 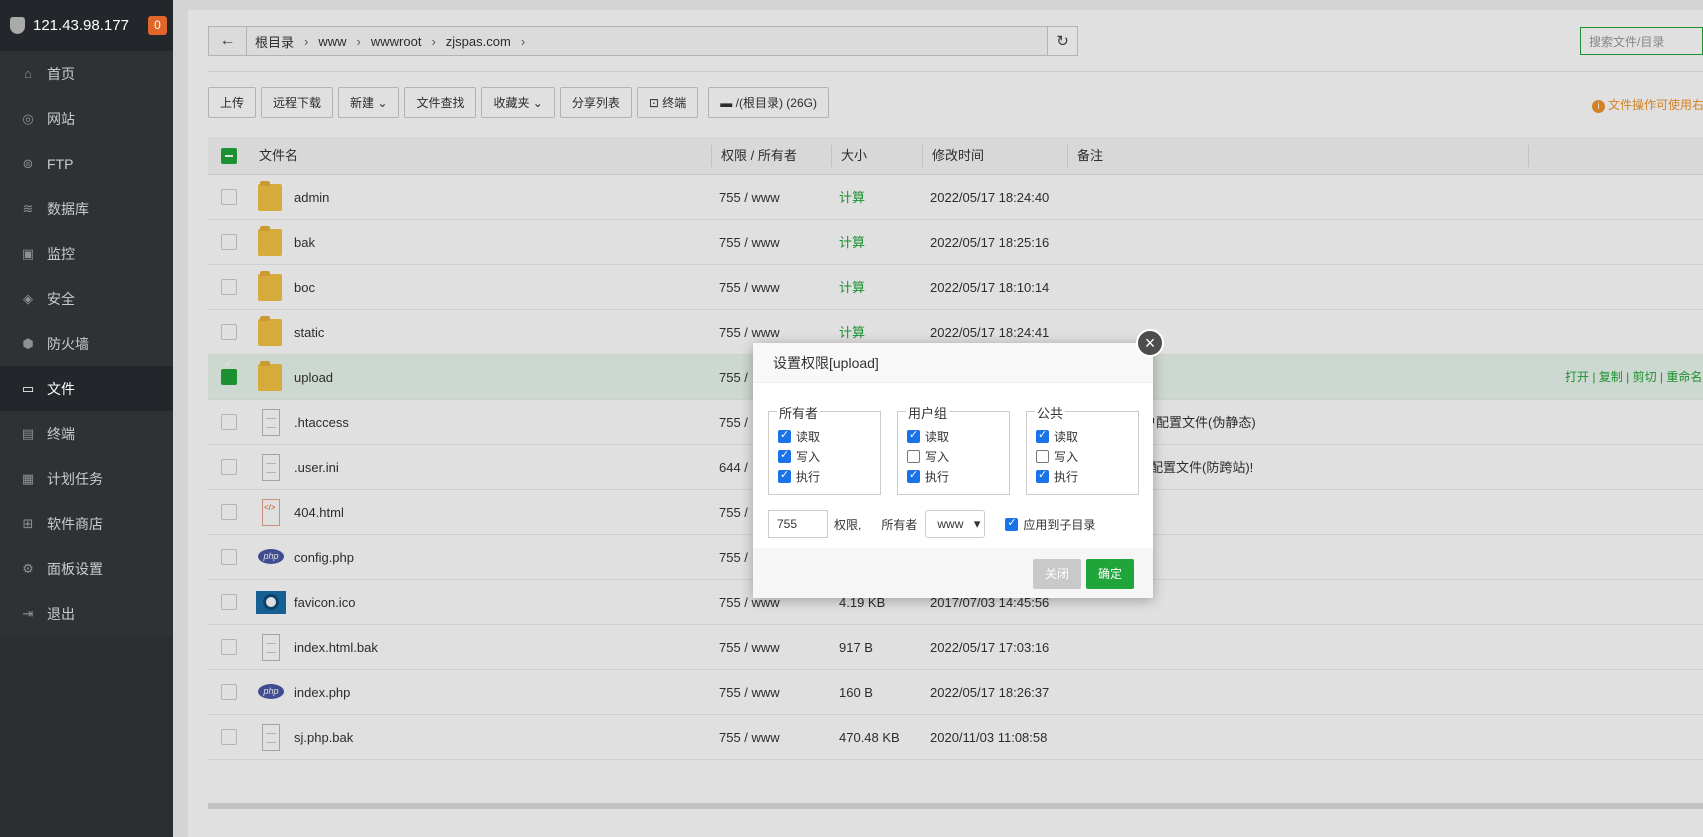 What do you see at coordinates (28, 343) in the screenshot?
I see `firewall-icon: ⬢` at bounding box center [28, 343].